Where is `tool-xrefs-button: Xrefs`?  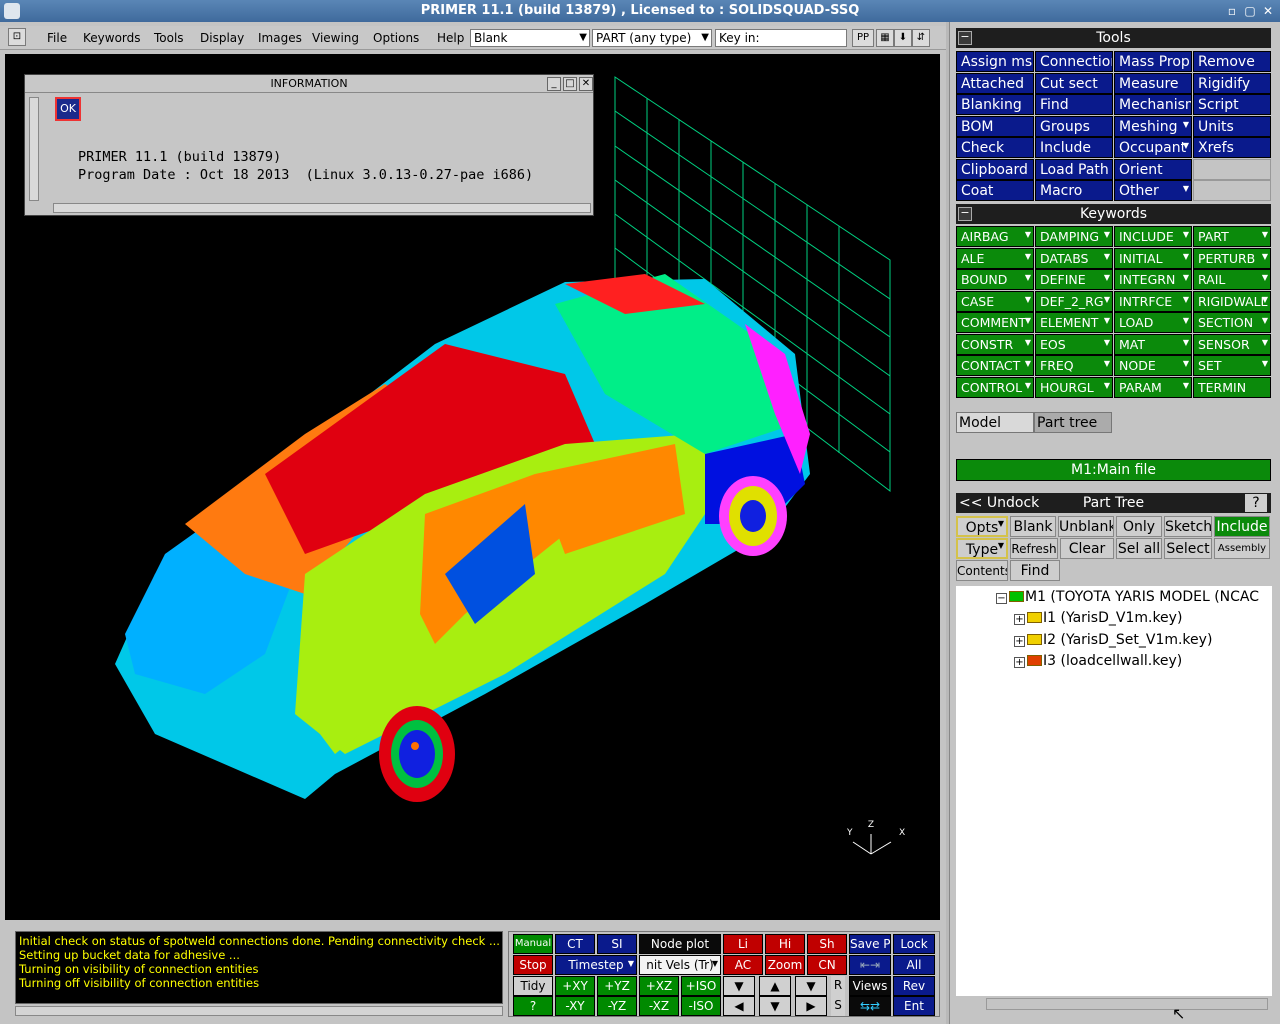 tool-xrefs-button: Xrefs is located at coordinates (1232, 147).